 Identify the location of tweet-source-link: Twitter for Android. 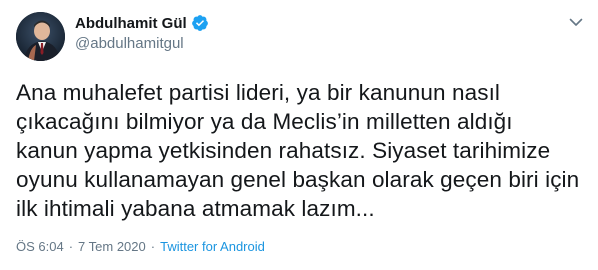
(212, 246).